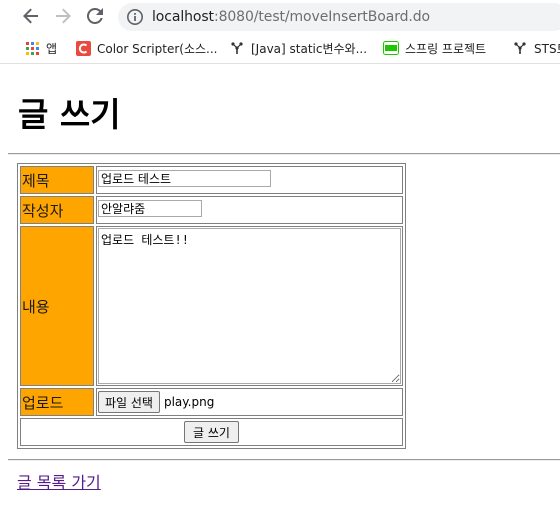 Image resolution: width=560 pixels, height=525 pixels. I want to click on url-path: :8080/test/moveInsertBoard.do, so click(322, 17).